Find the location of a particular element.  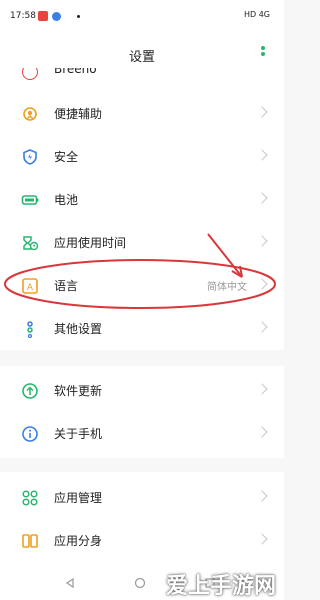

row-label: 应用使用时间 is located at coordinates (90, 243).